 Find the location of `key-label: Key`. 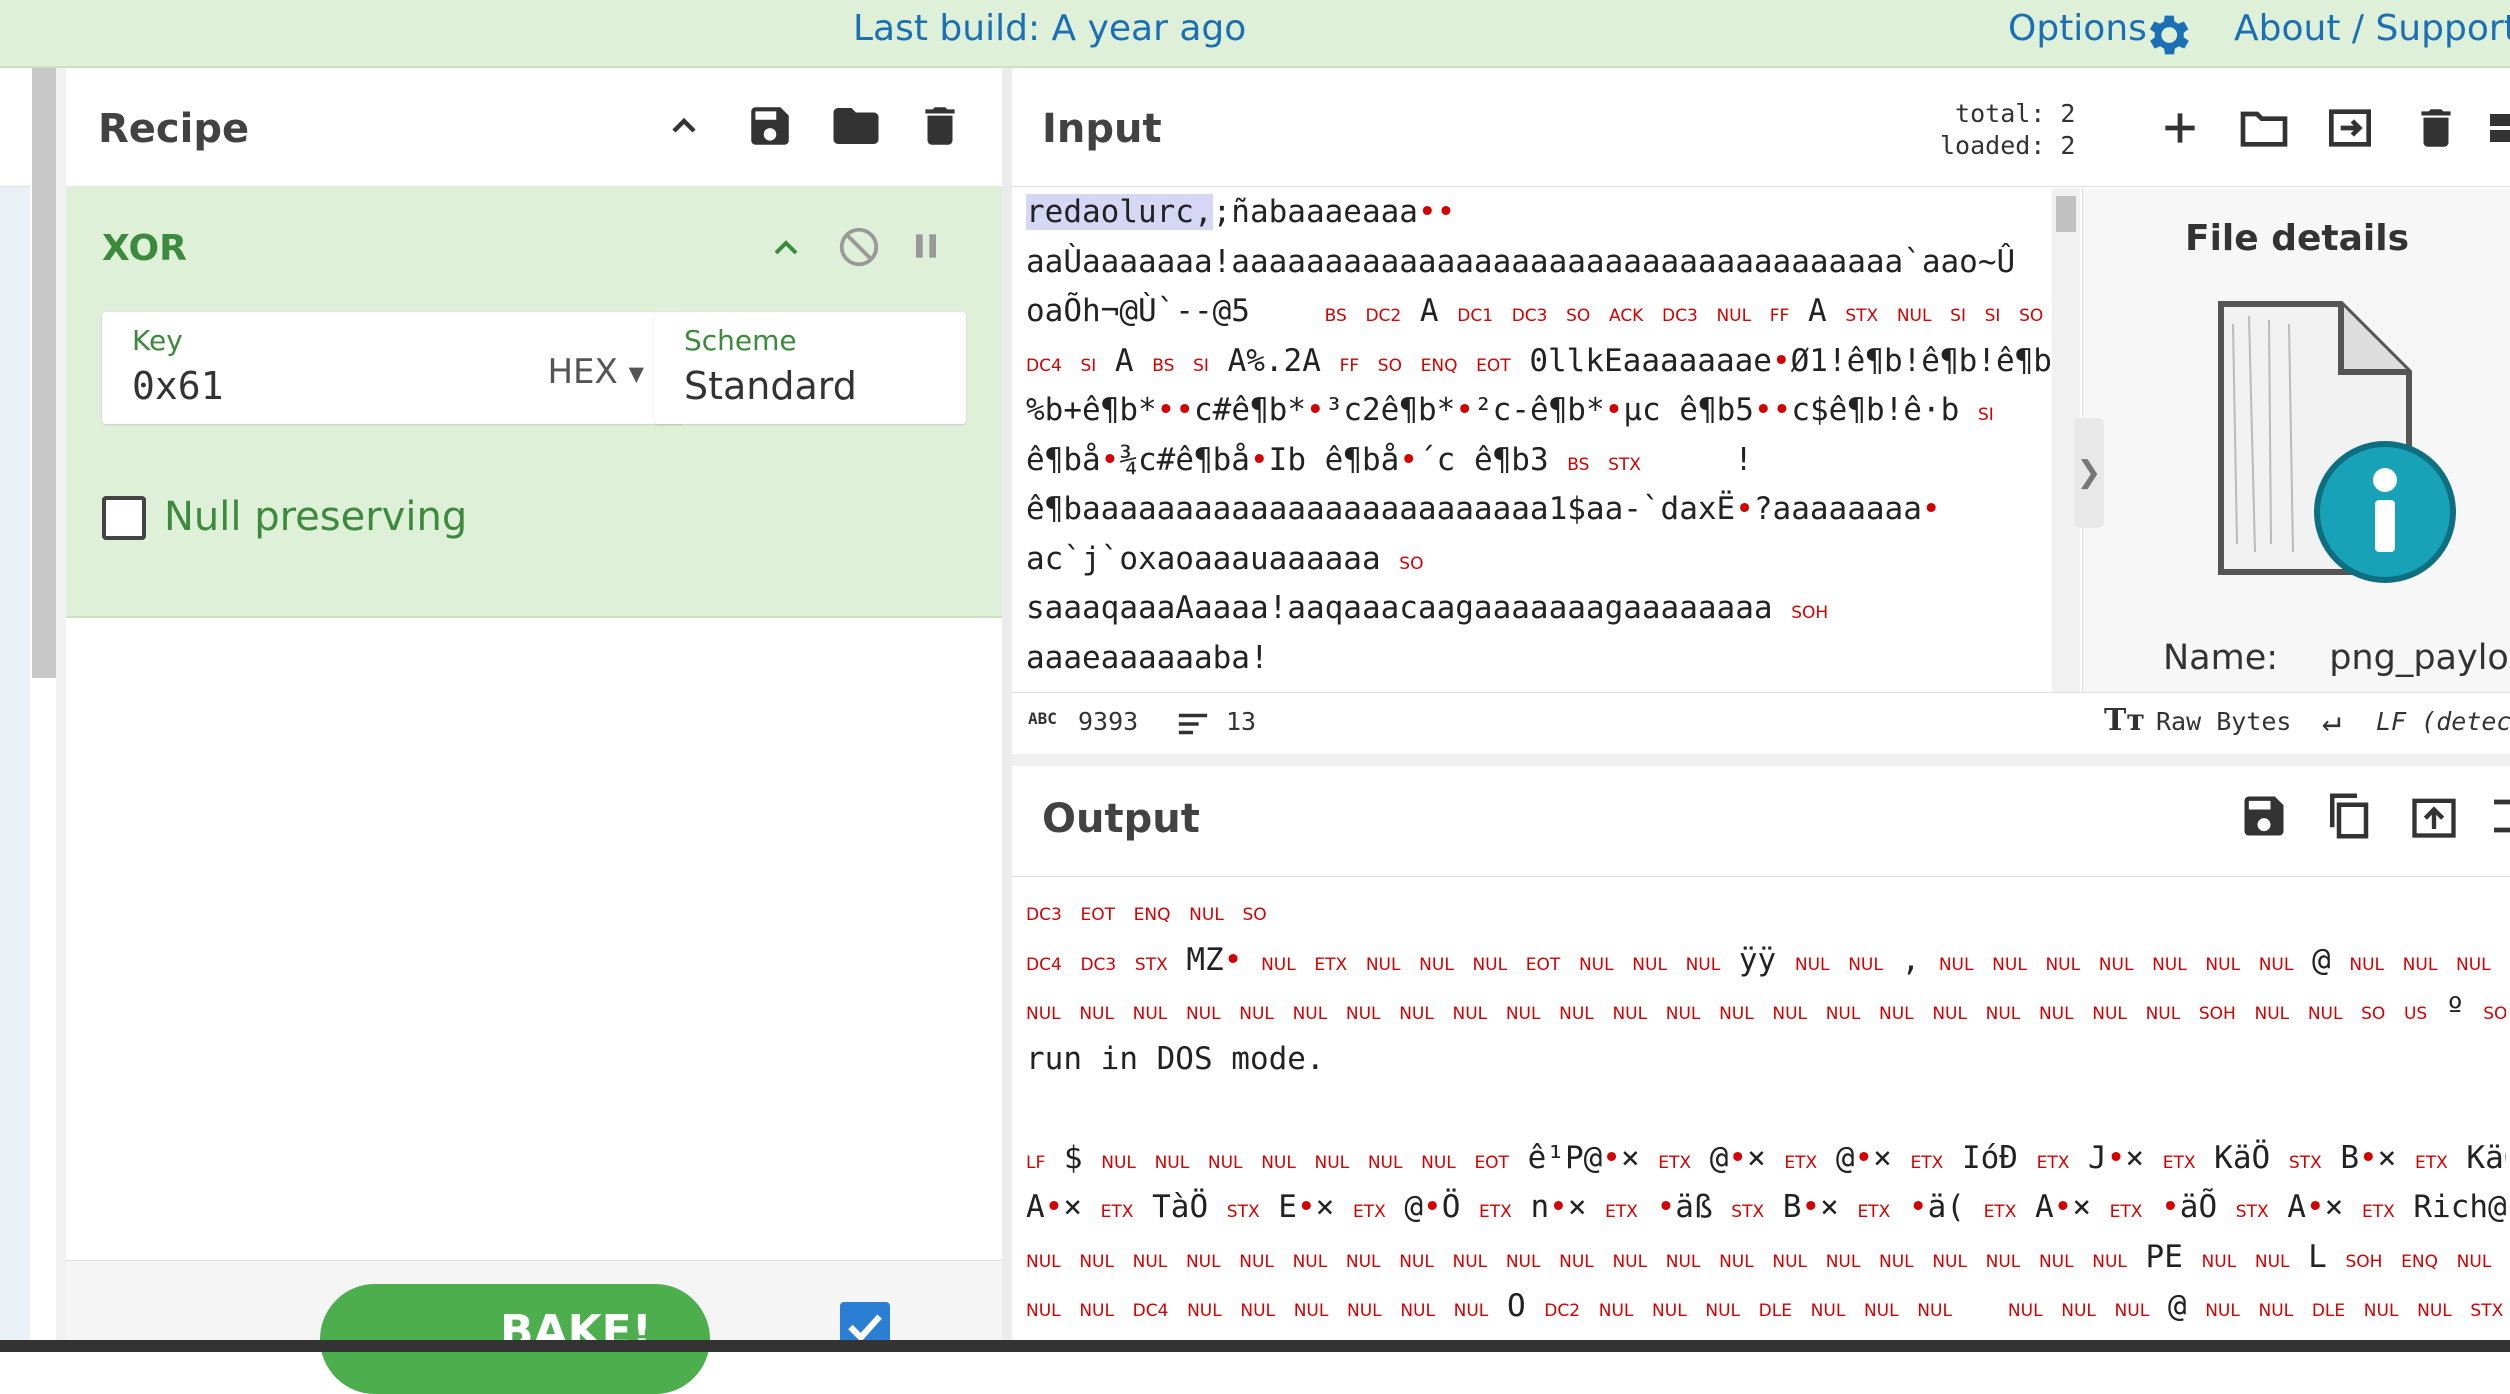

key-label: Key is located at coordinates (157, 340).